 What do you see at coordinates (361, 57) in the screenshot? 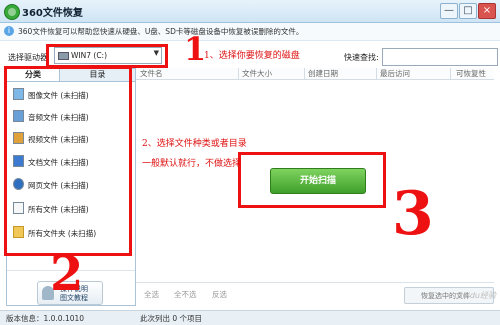
I see `quick-search-label: 快速查找:` at bounding box center [361, 57].